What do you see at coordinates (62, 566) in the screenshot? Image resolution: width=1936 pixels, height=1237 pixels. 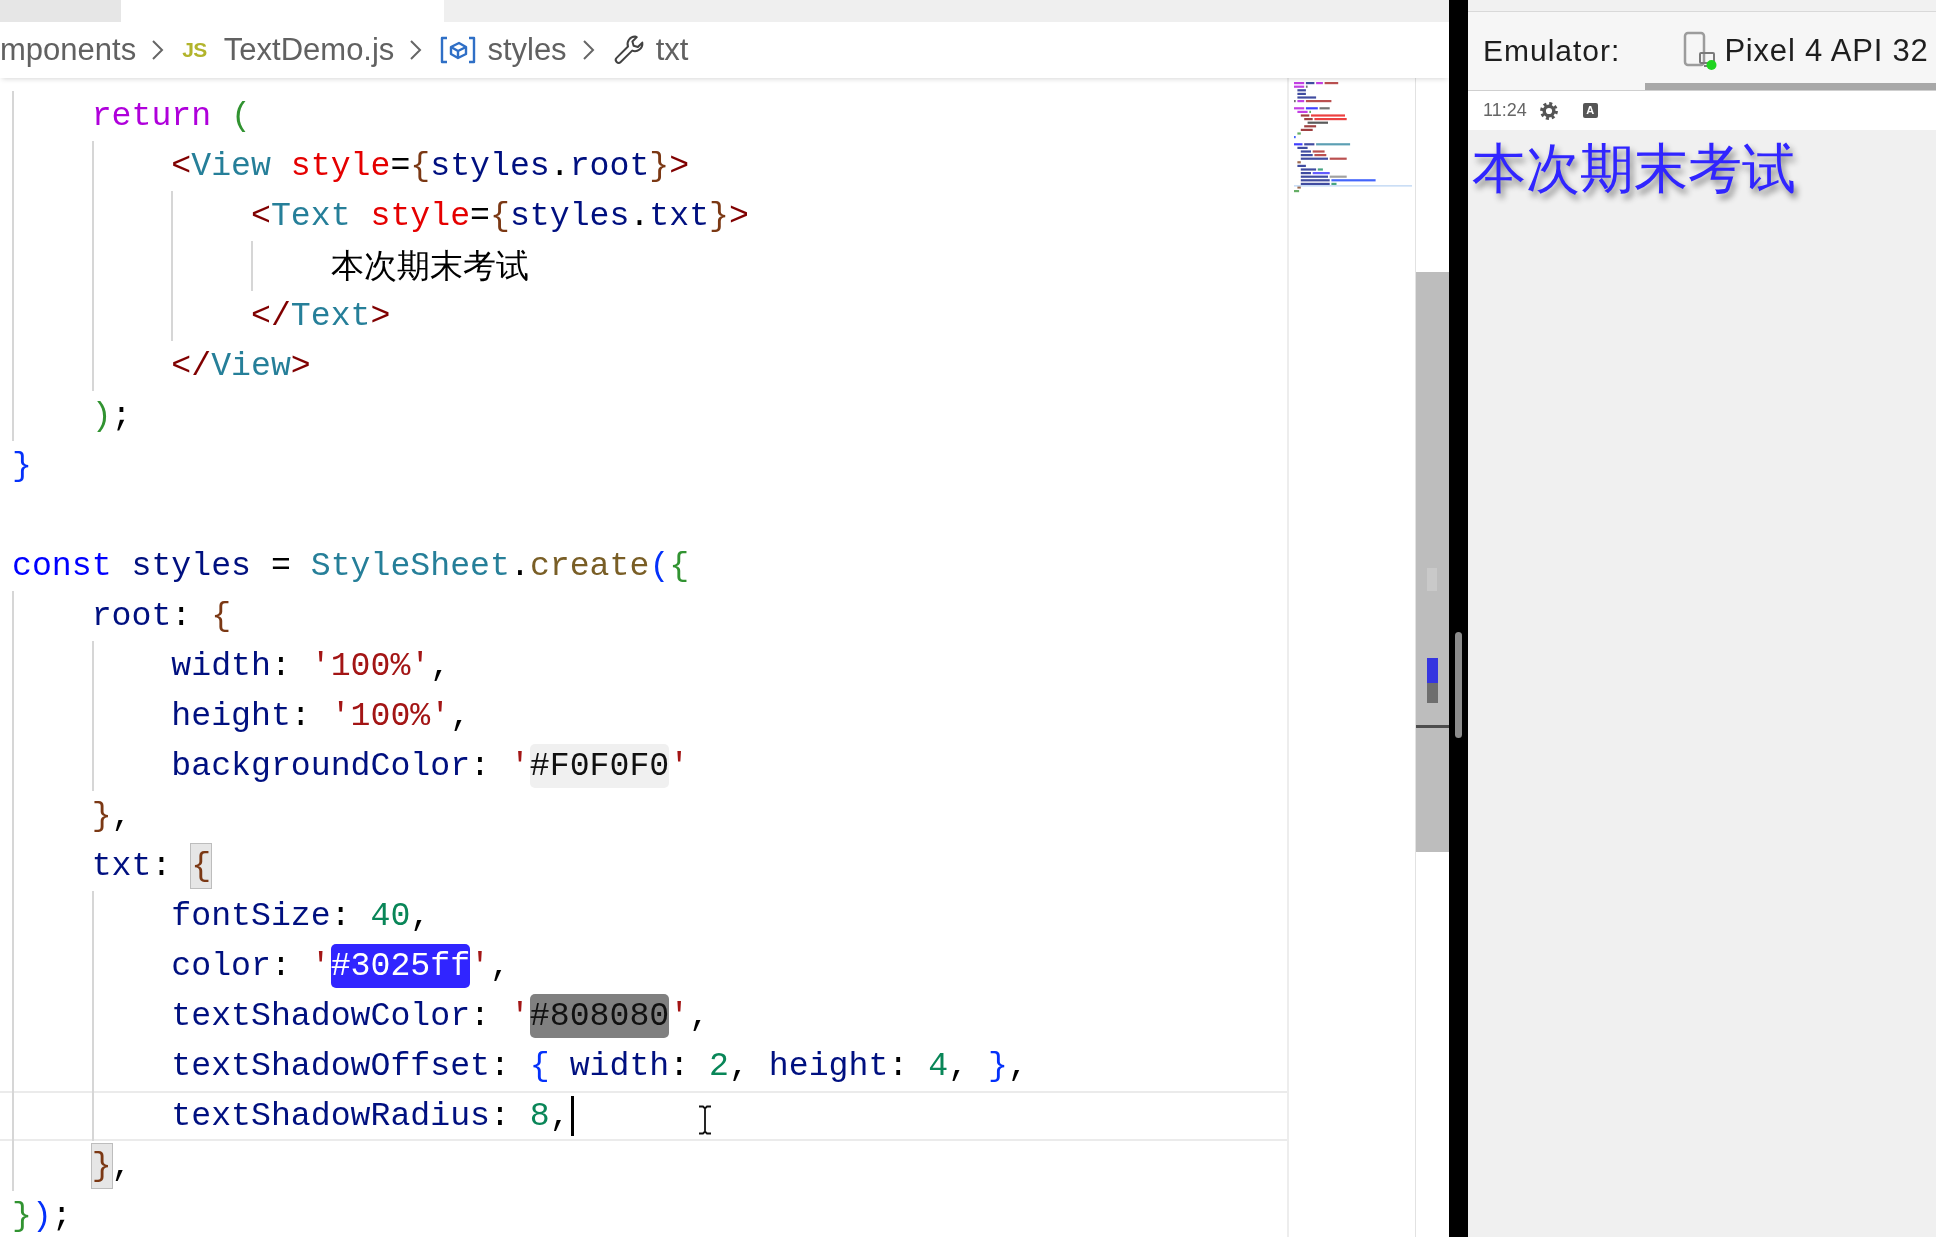 I see `keyword: const` at bounding box center [62, 566].